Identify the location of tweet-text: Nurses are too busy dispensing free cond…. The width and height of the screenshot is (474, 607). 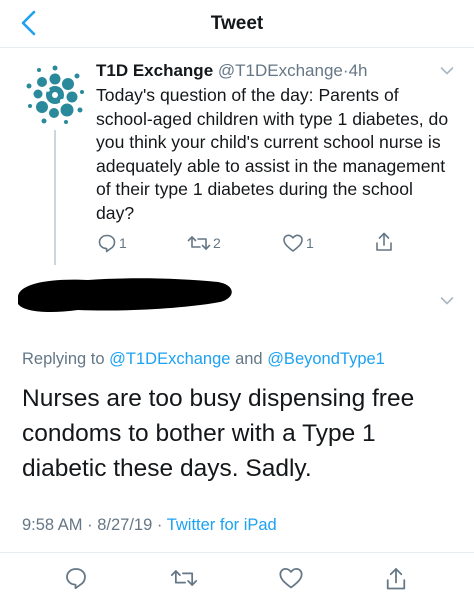
(218, 433).